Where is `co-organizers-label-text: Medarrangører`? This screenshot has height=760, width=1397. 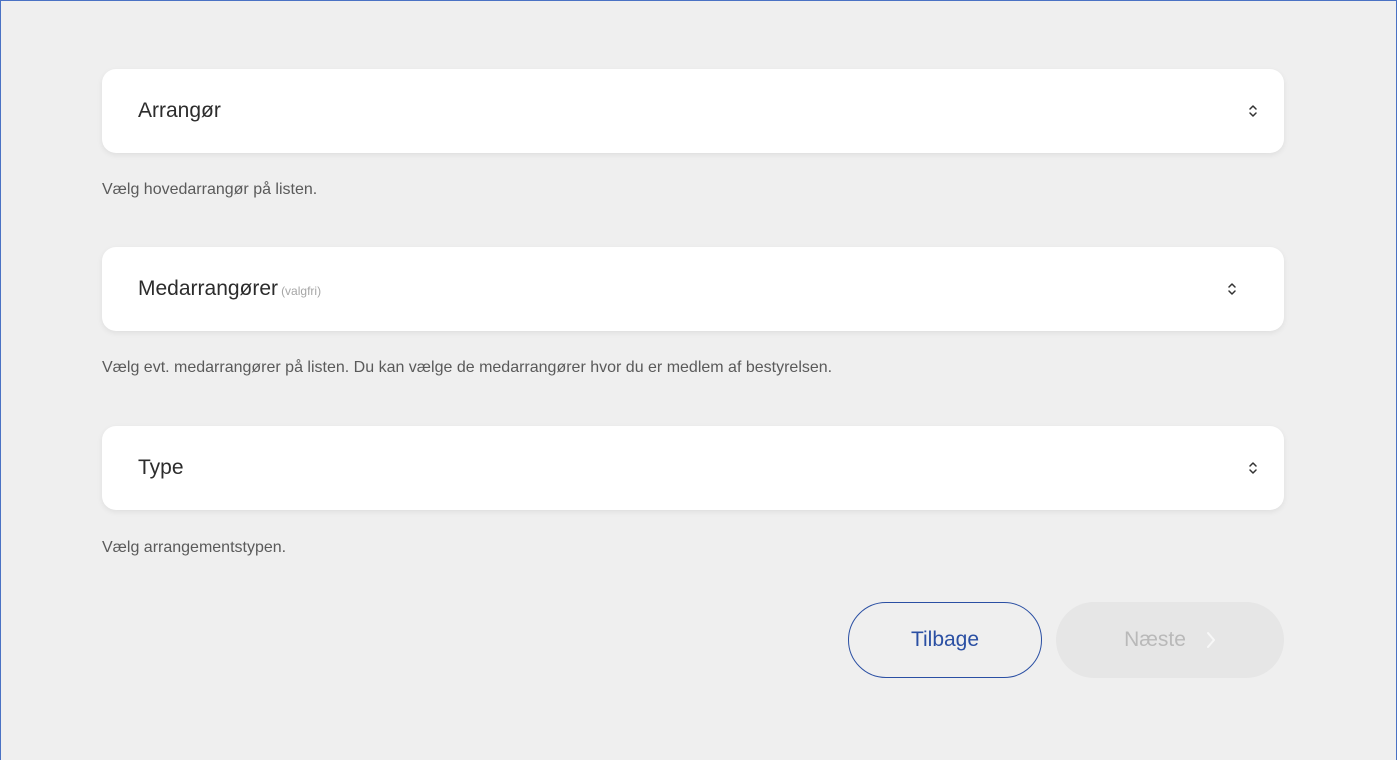 co-organizers-label-text: Medarrangører is located at coordinates (208, 288).